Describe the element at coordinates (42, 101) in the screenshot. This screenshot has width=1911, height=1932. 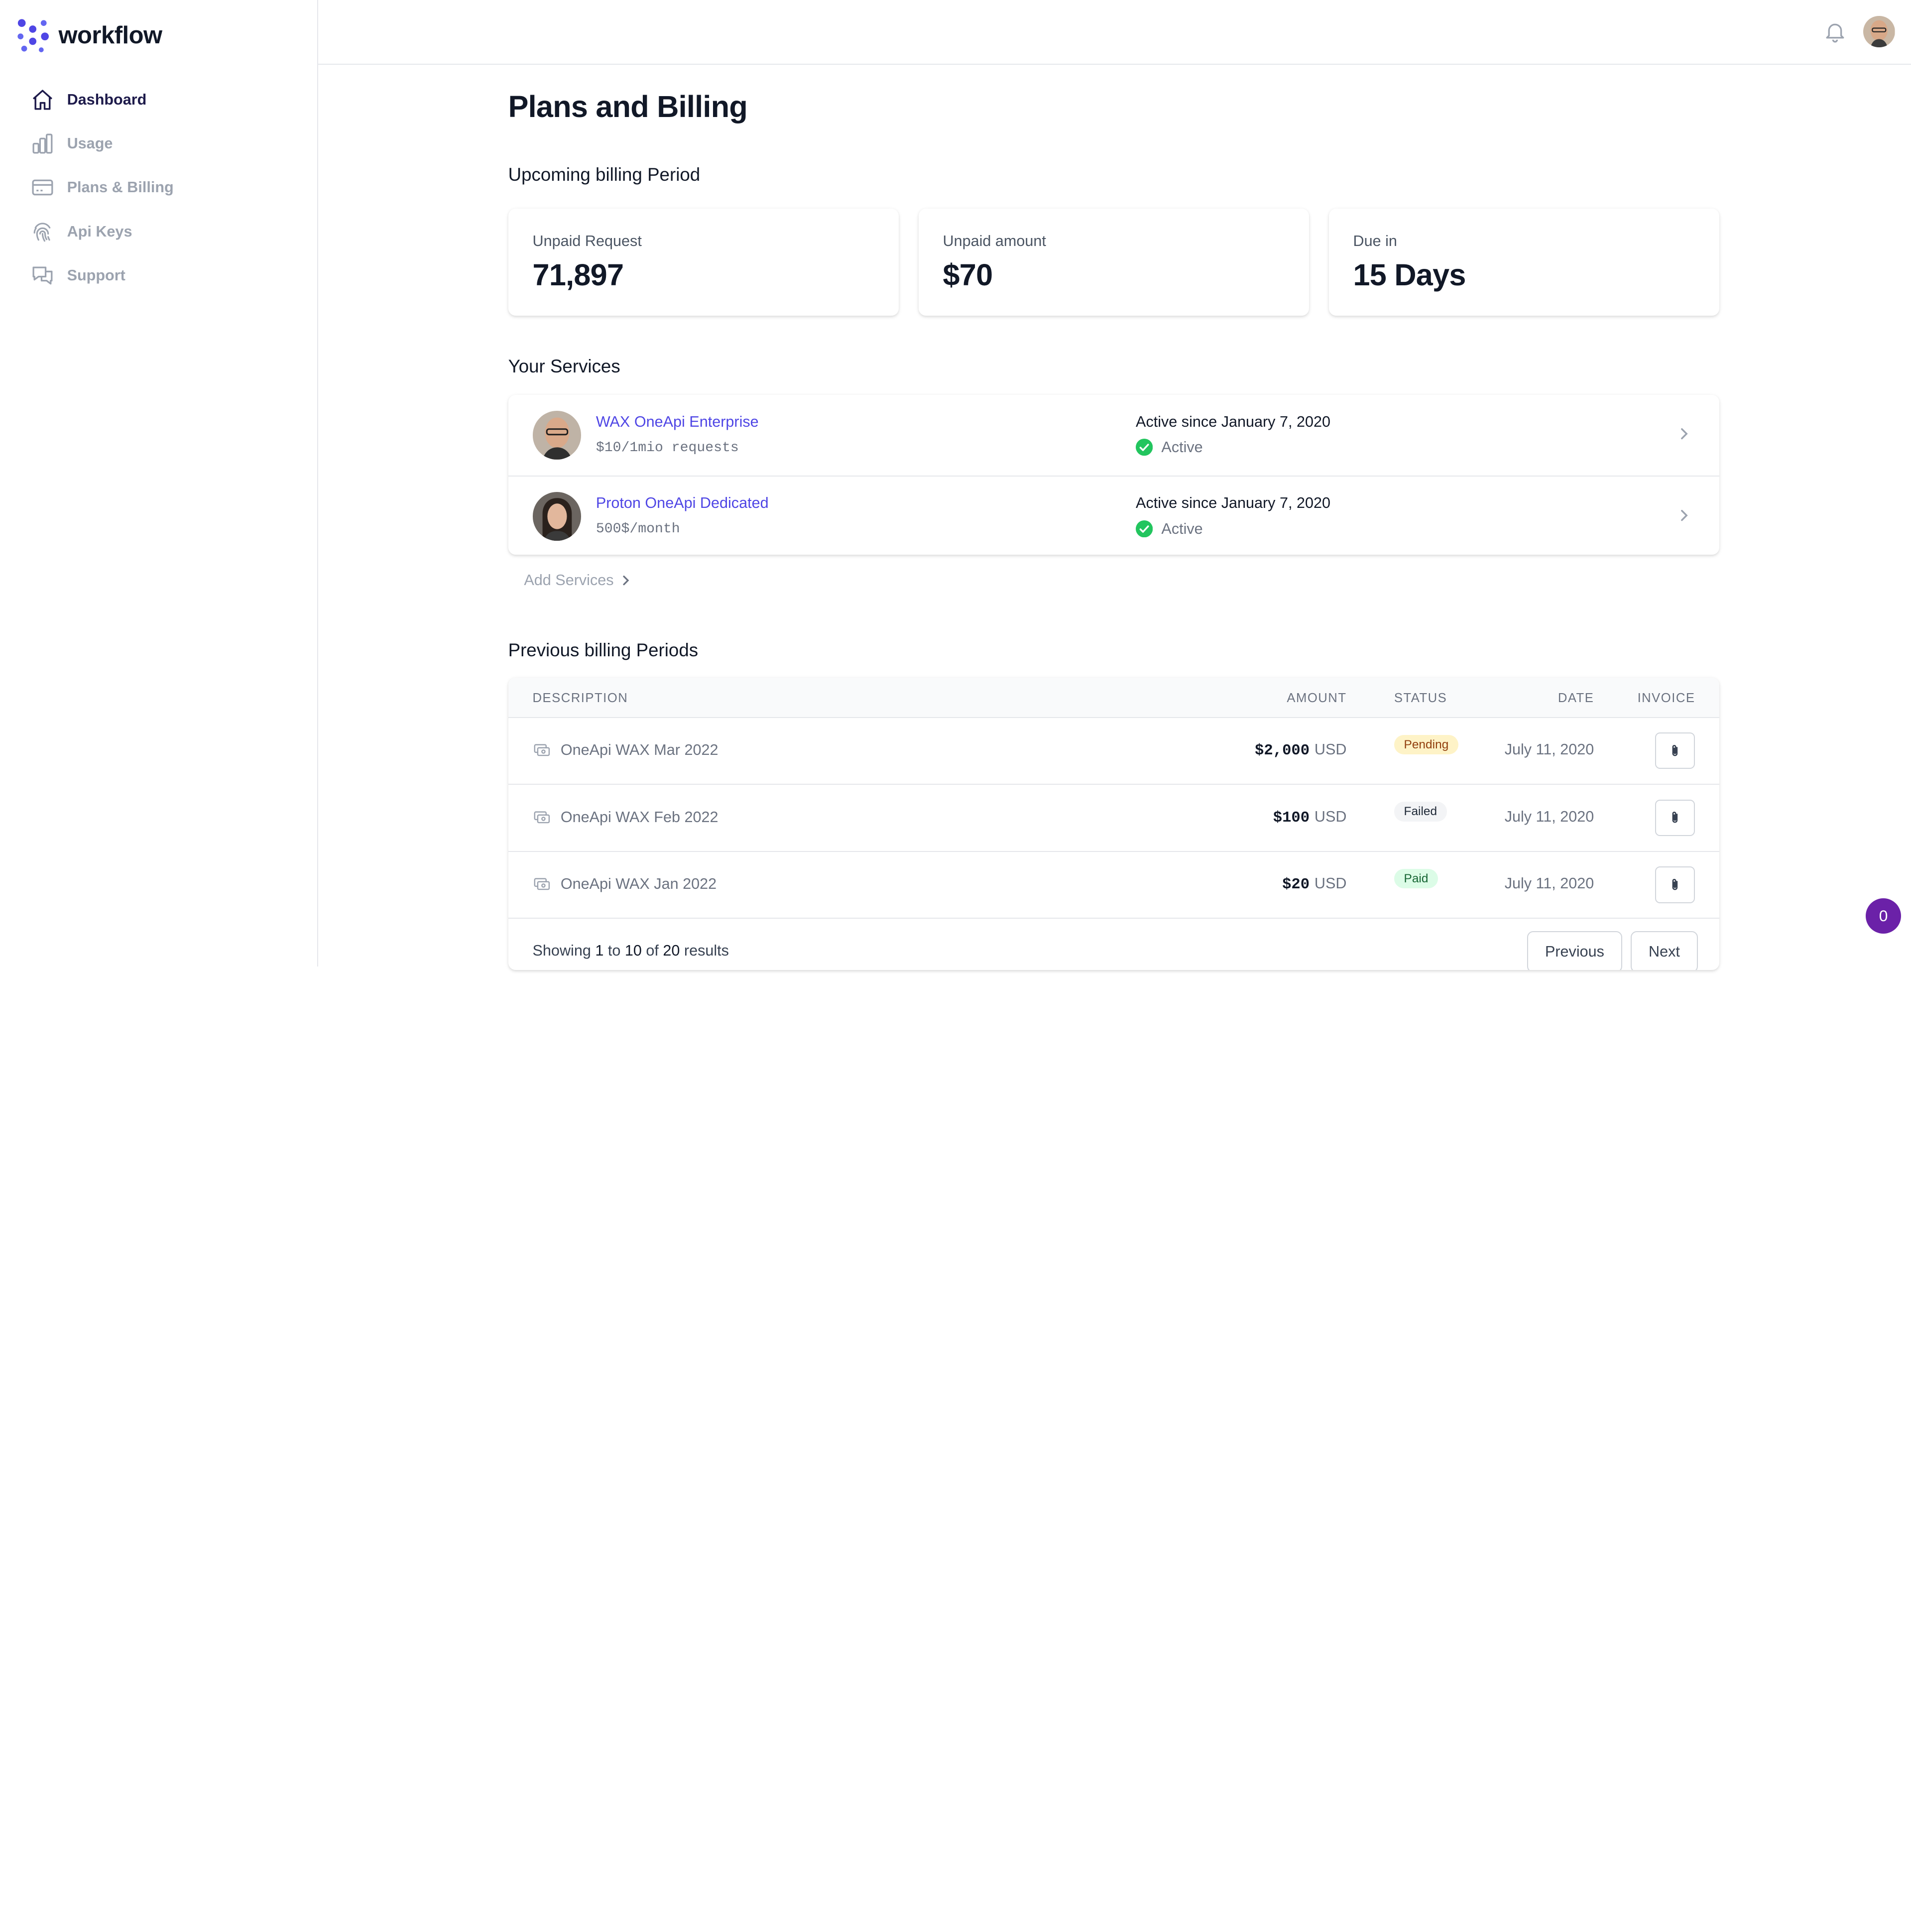
I see `home-icon` at that location.